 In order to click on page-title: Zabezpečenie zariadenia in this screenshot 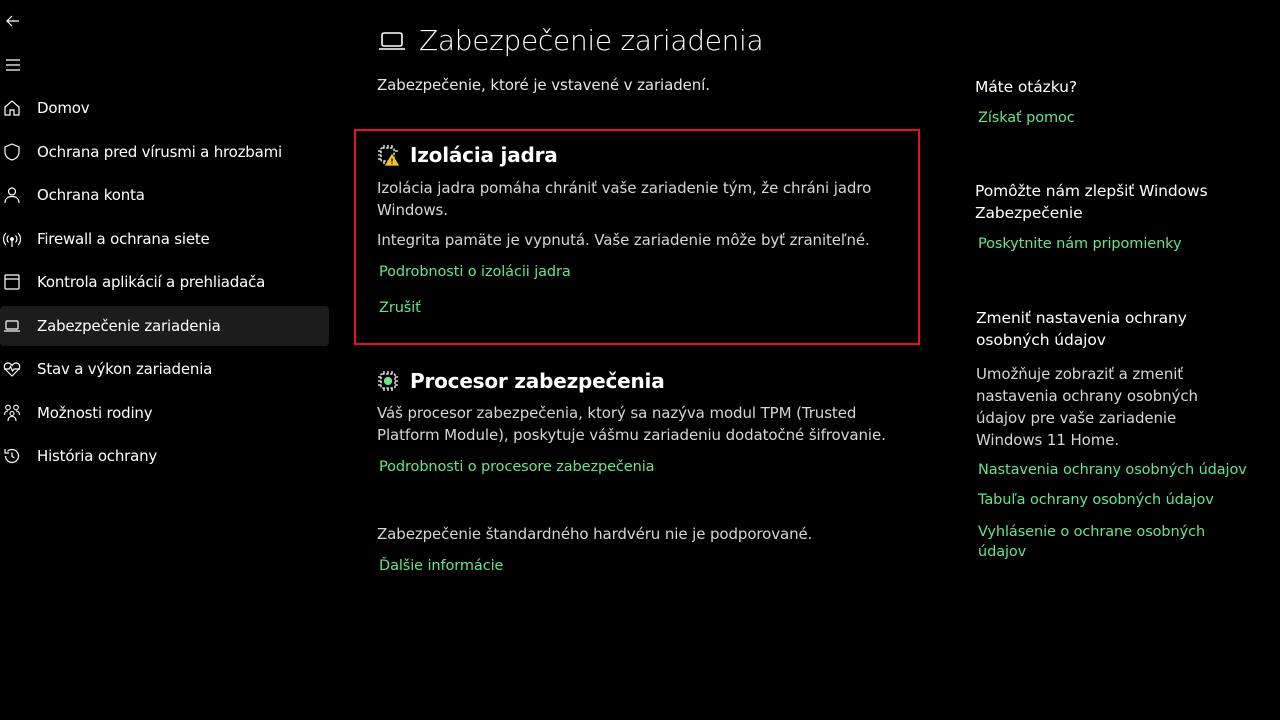, I will do `click(591, 40)`.